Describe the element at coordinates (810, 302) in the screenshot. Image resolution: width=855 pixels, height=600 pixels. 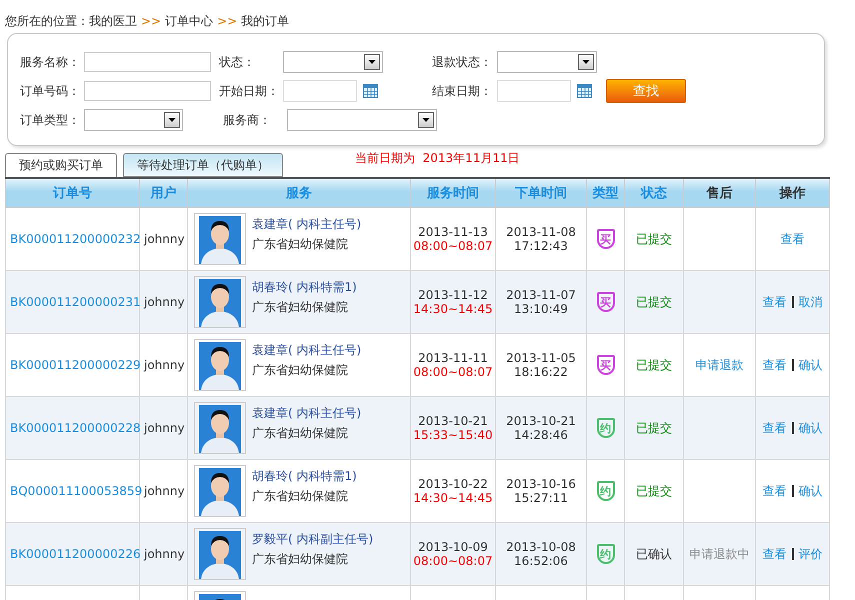
I see `action-link: 取消` at that location.